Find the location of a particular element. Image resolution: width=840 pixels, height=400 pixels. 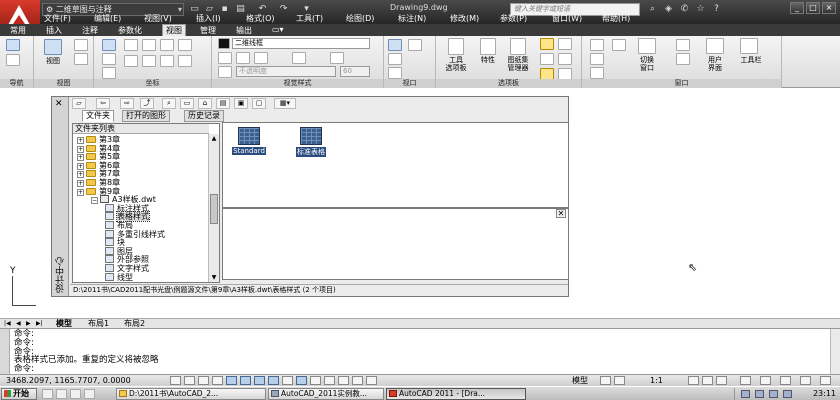

scroll-thumb is located at coordinates (214, 209).